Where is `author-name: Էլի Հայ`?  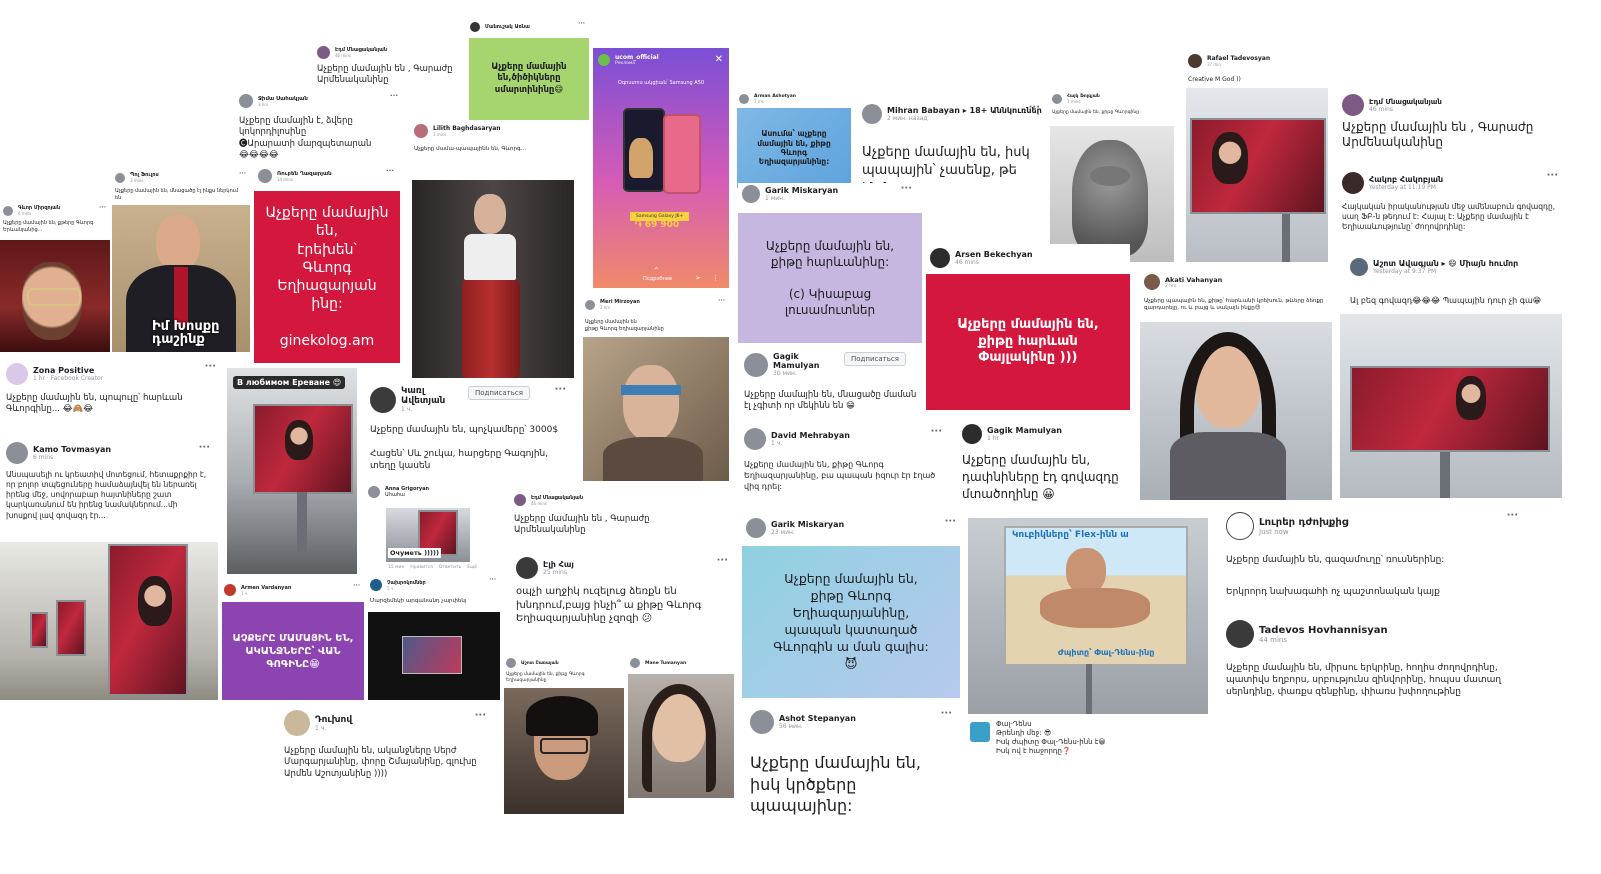
author-name: Էլի Հայ is located at coordinates (558, 564).